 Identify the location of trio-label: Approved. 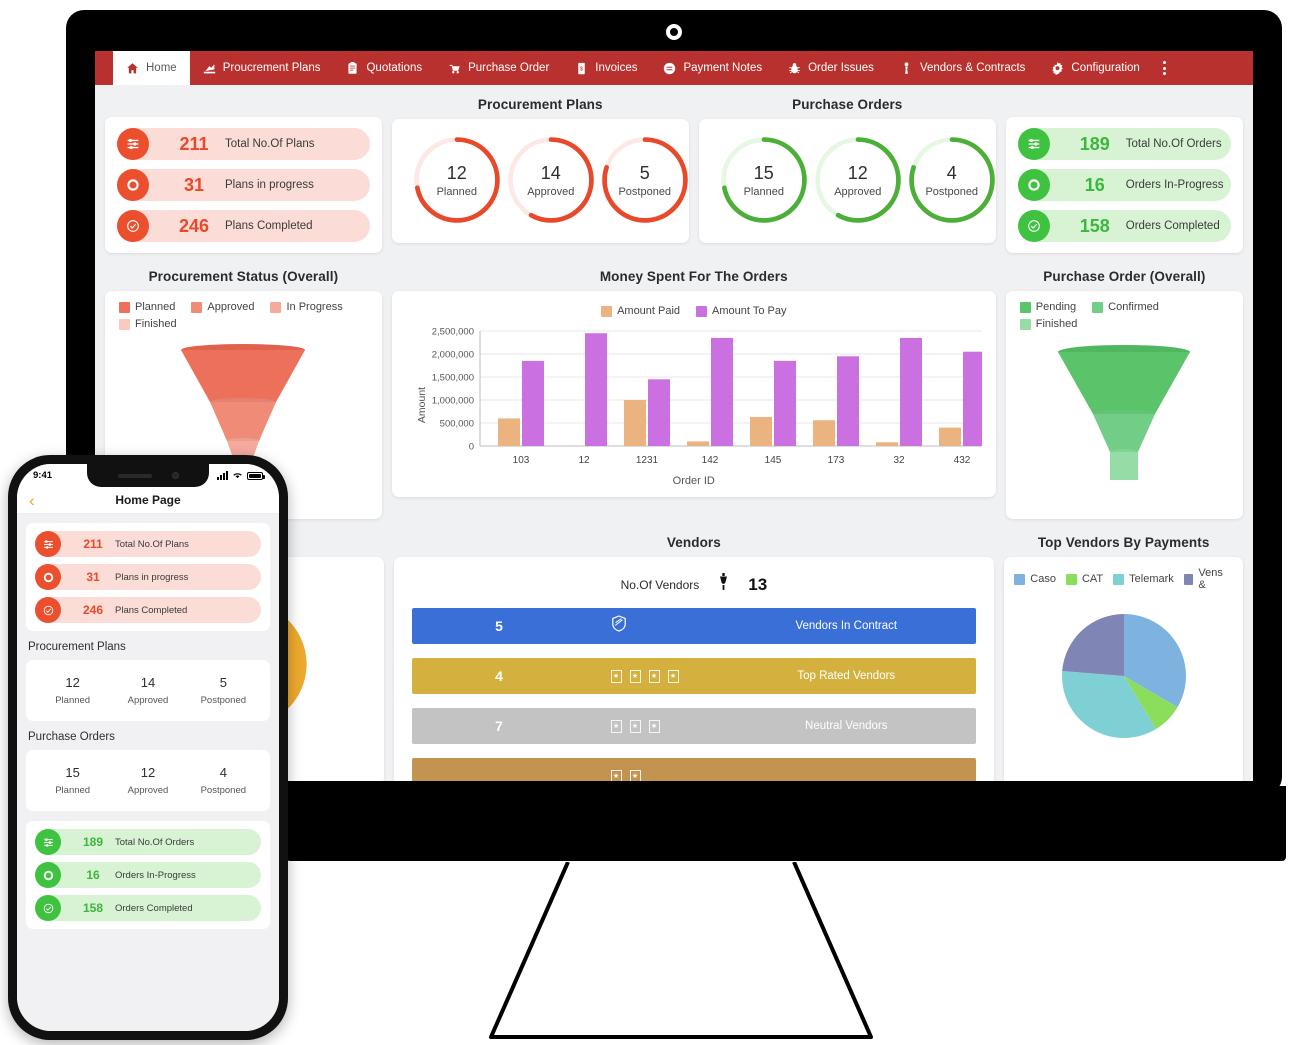
(148, 790).